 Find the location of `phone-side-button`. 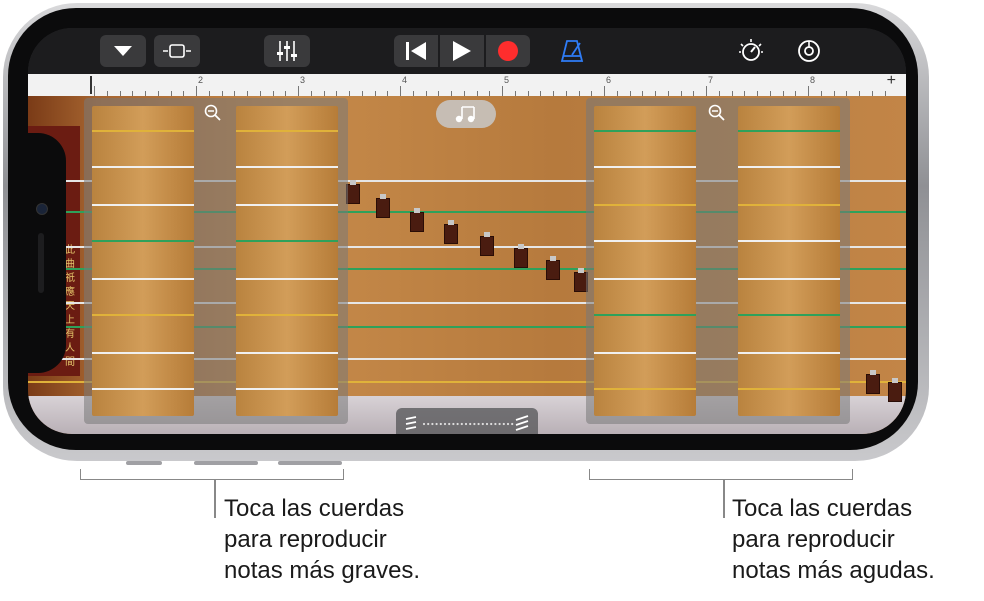

phone-side-button is located at coordinates (144, 463).